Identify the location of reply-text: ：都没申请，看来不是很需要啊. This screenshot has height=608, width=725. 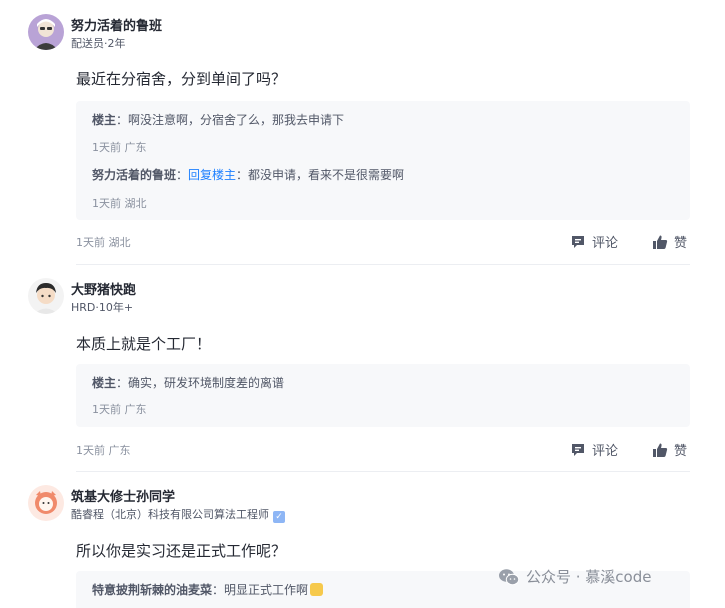
(320, 175).